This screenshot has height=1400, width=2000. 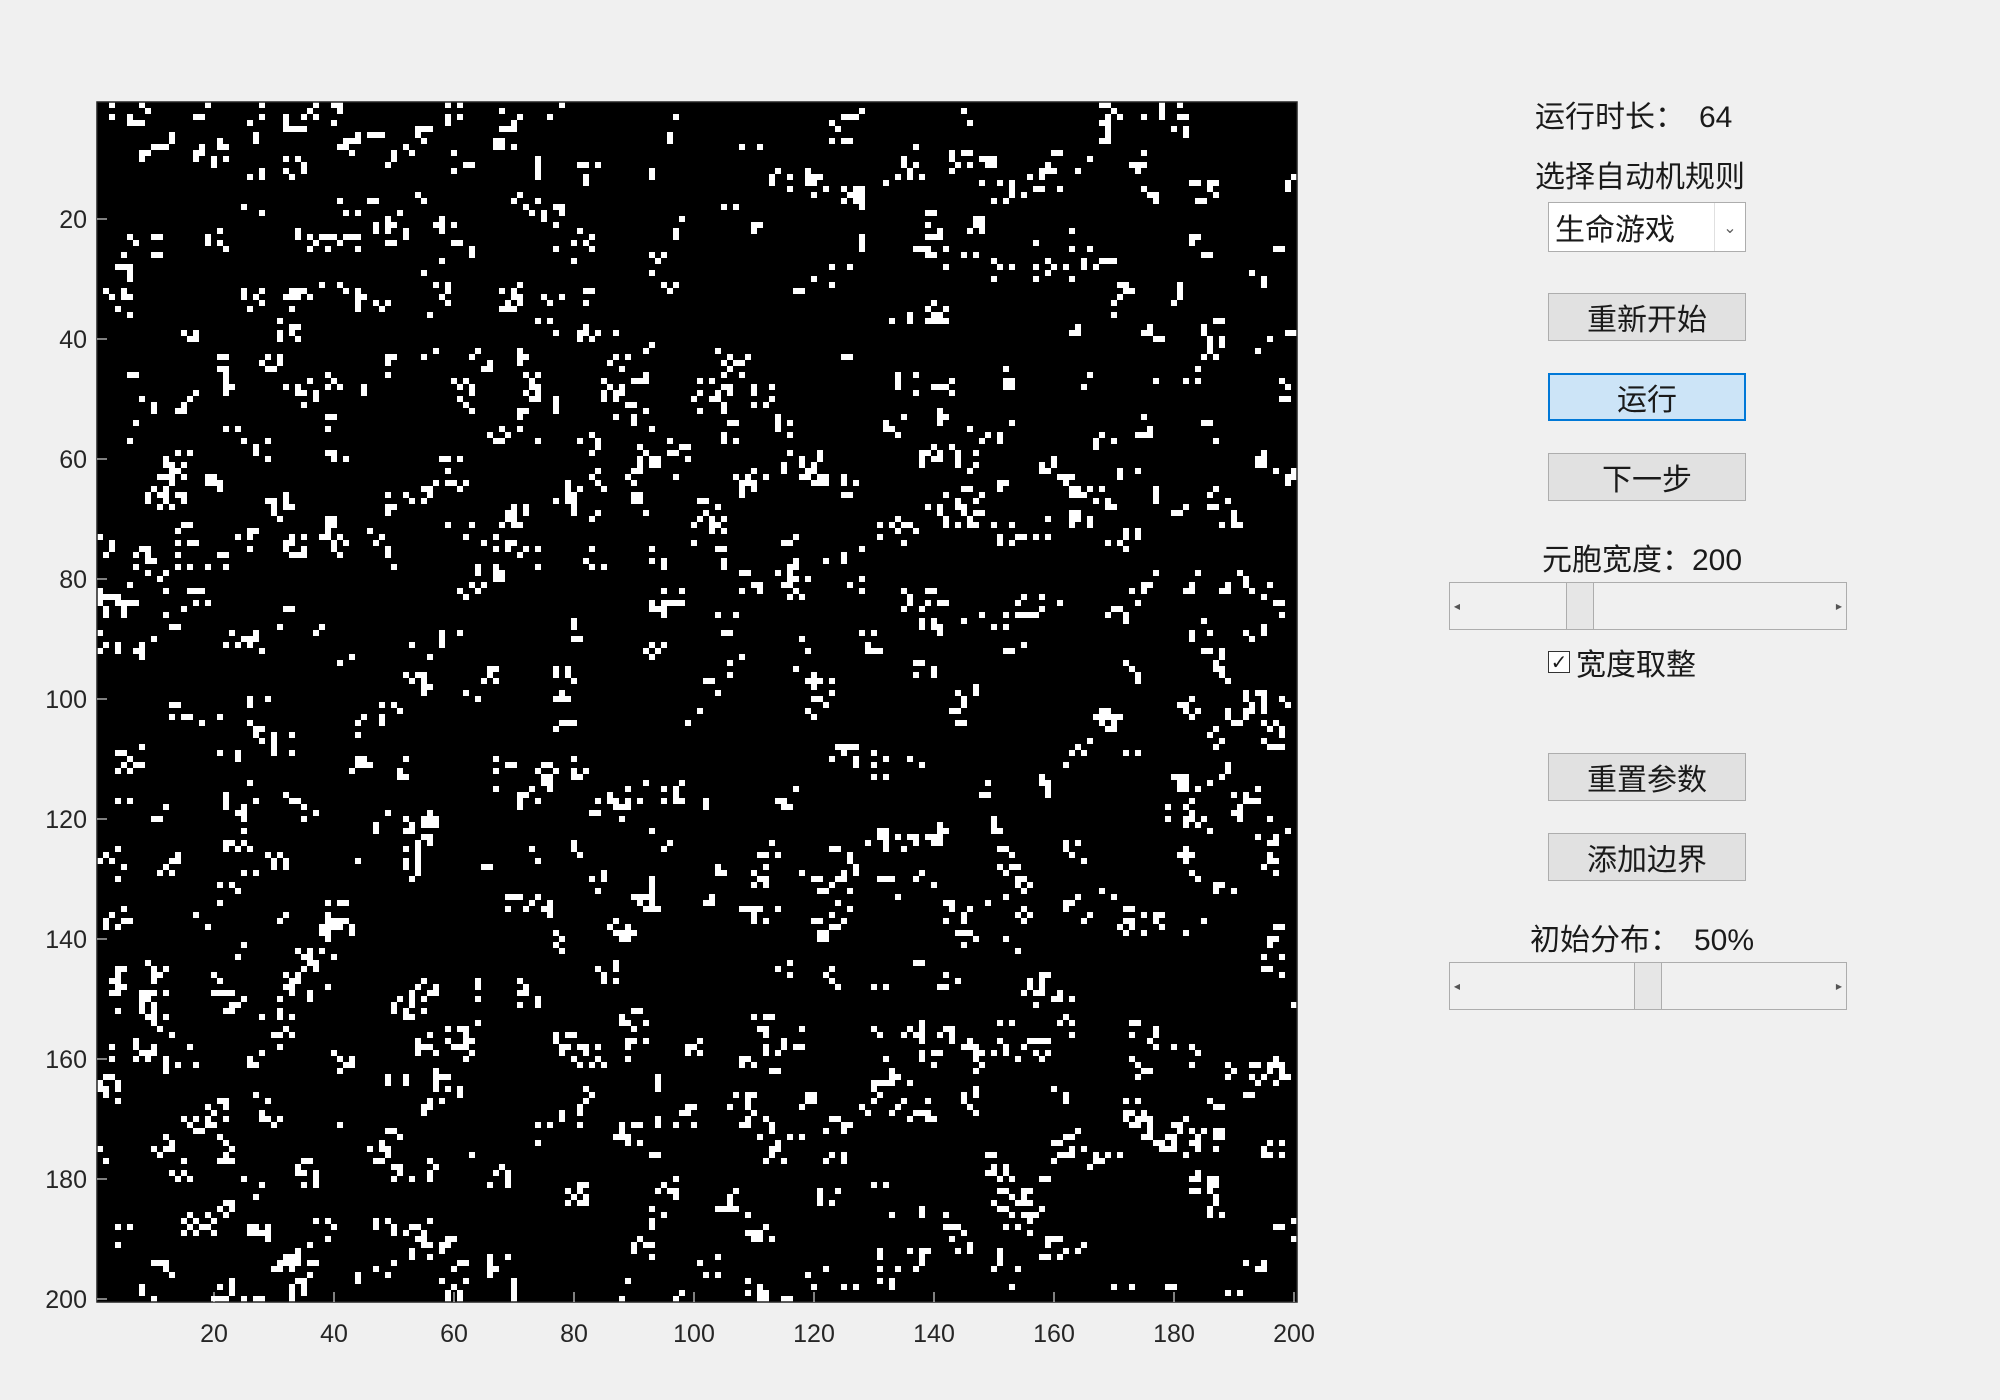 I want to click on add-border-button: 添加边界, so click(x=1647, y=857).